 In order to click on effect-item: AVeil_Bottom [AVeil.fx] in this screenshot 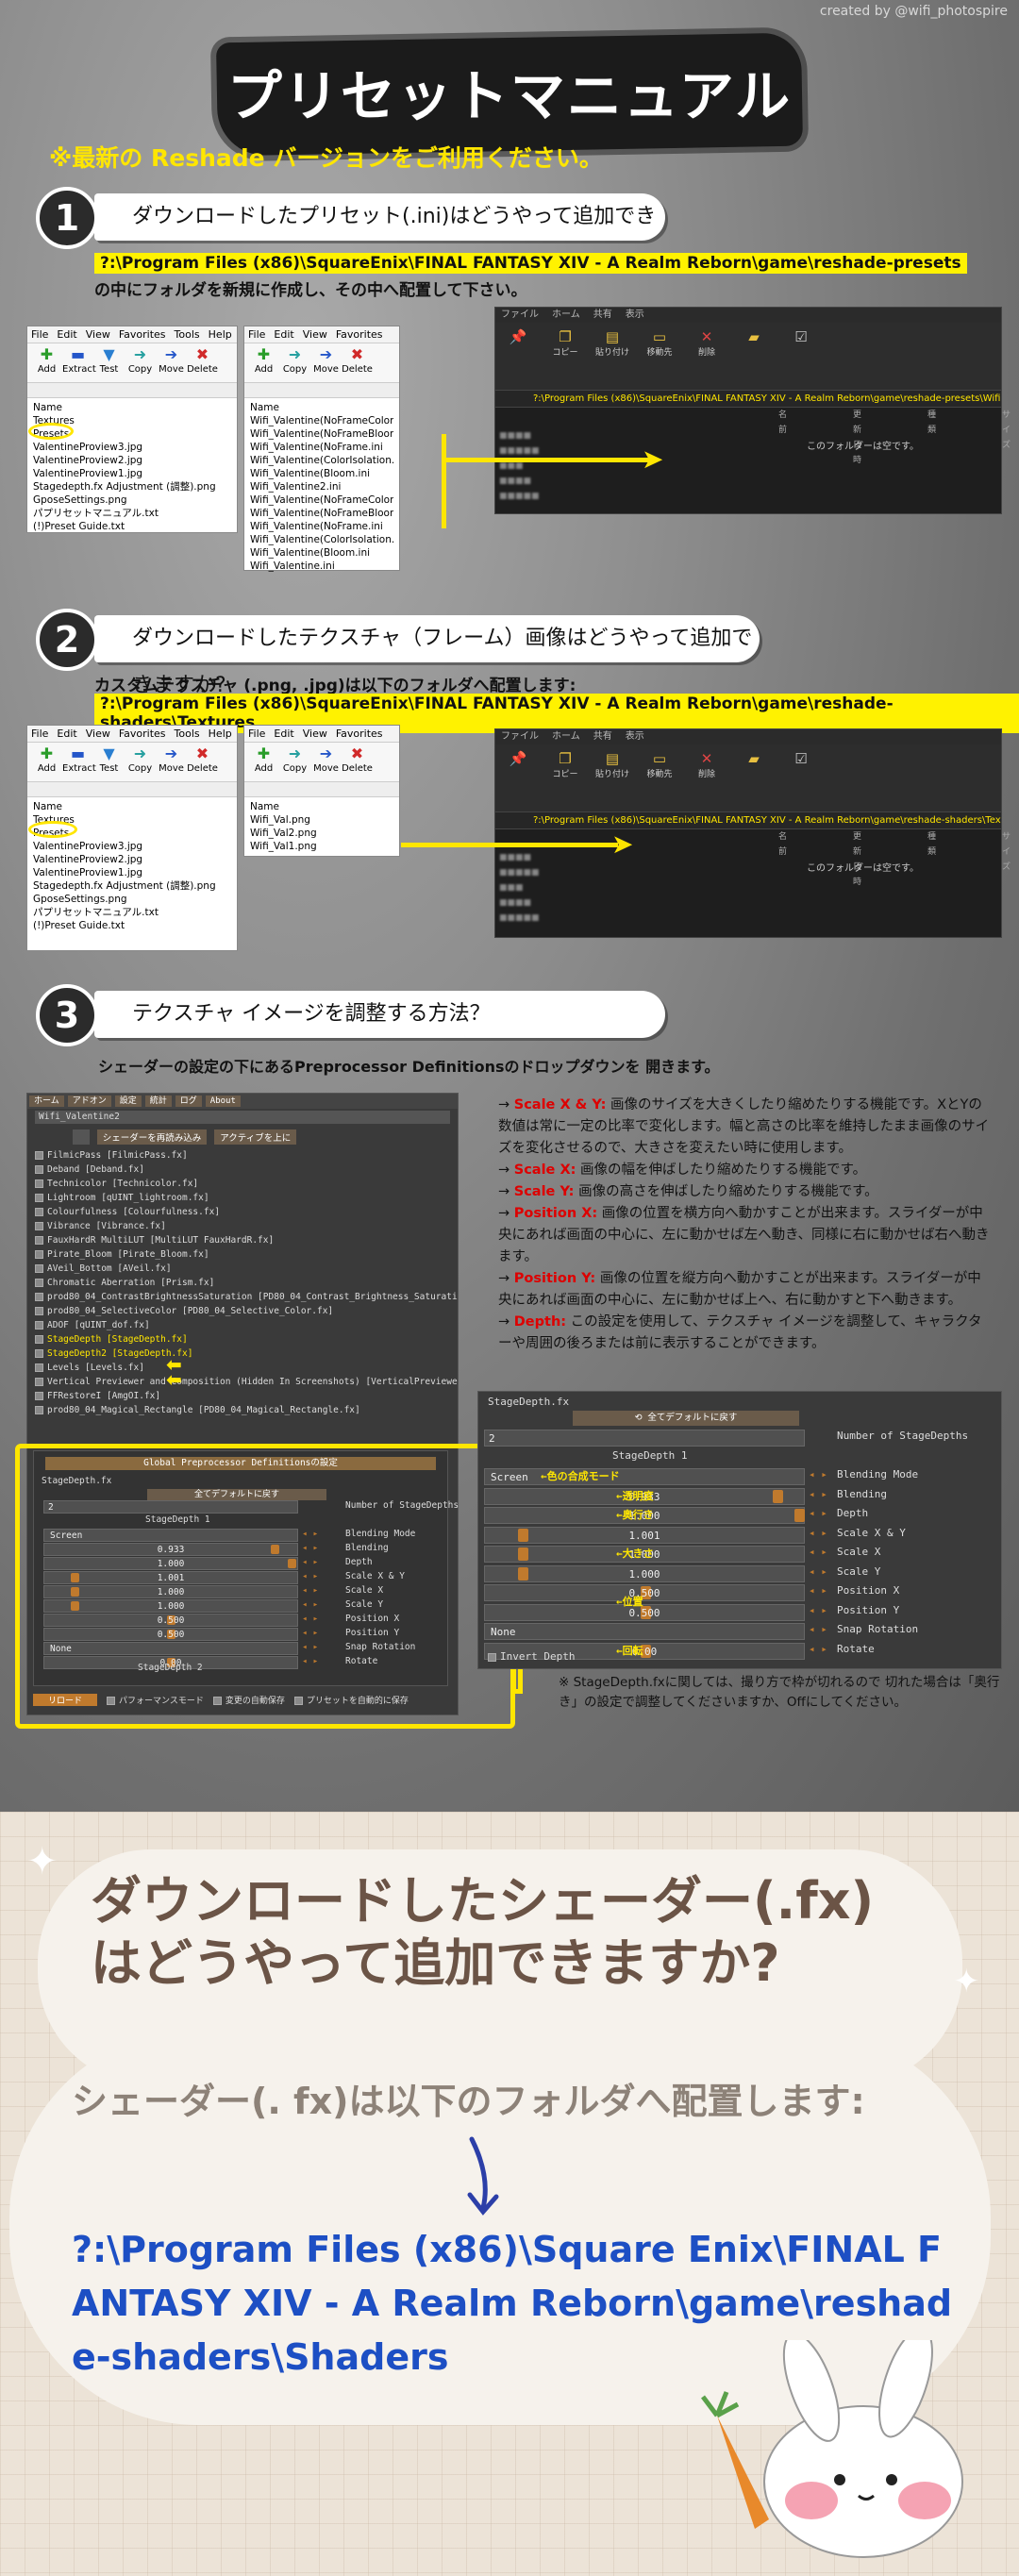, I will do `click(242, 1269)`.